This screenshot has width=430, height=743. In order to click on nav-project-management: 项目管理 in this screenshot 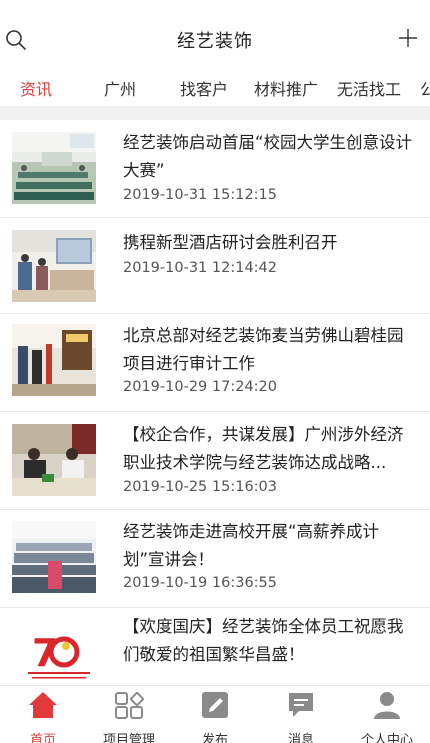, I will do `click(129, 714)`.